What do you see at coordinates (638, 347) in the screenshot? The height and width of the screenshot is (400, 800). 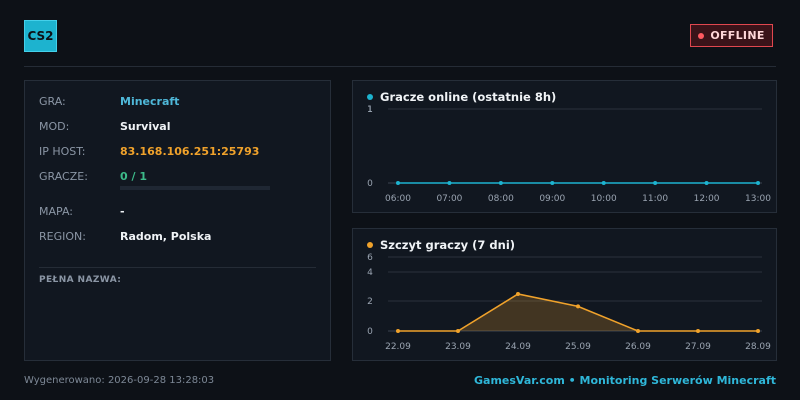 I see `x-tick-label: 26.09` at bounding box center [638, 347].